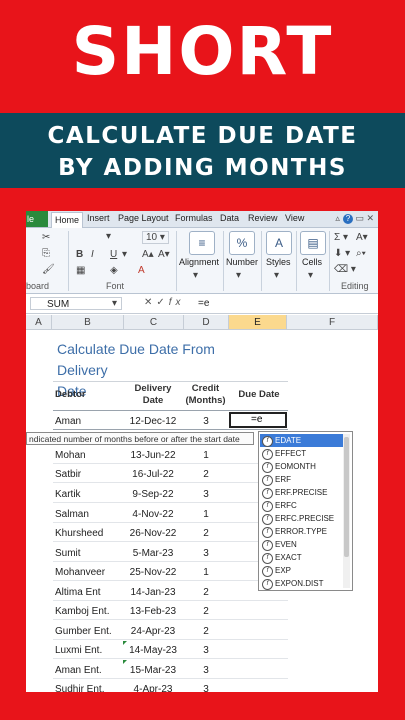 Image resolution: width=405 pixels, height=720 pixels. What do you see at coordinates (79, 688) in the screenshot?
I see `debtor-cell: Sudhir Ent.` at bounding box center [79, 688].